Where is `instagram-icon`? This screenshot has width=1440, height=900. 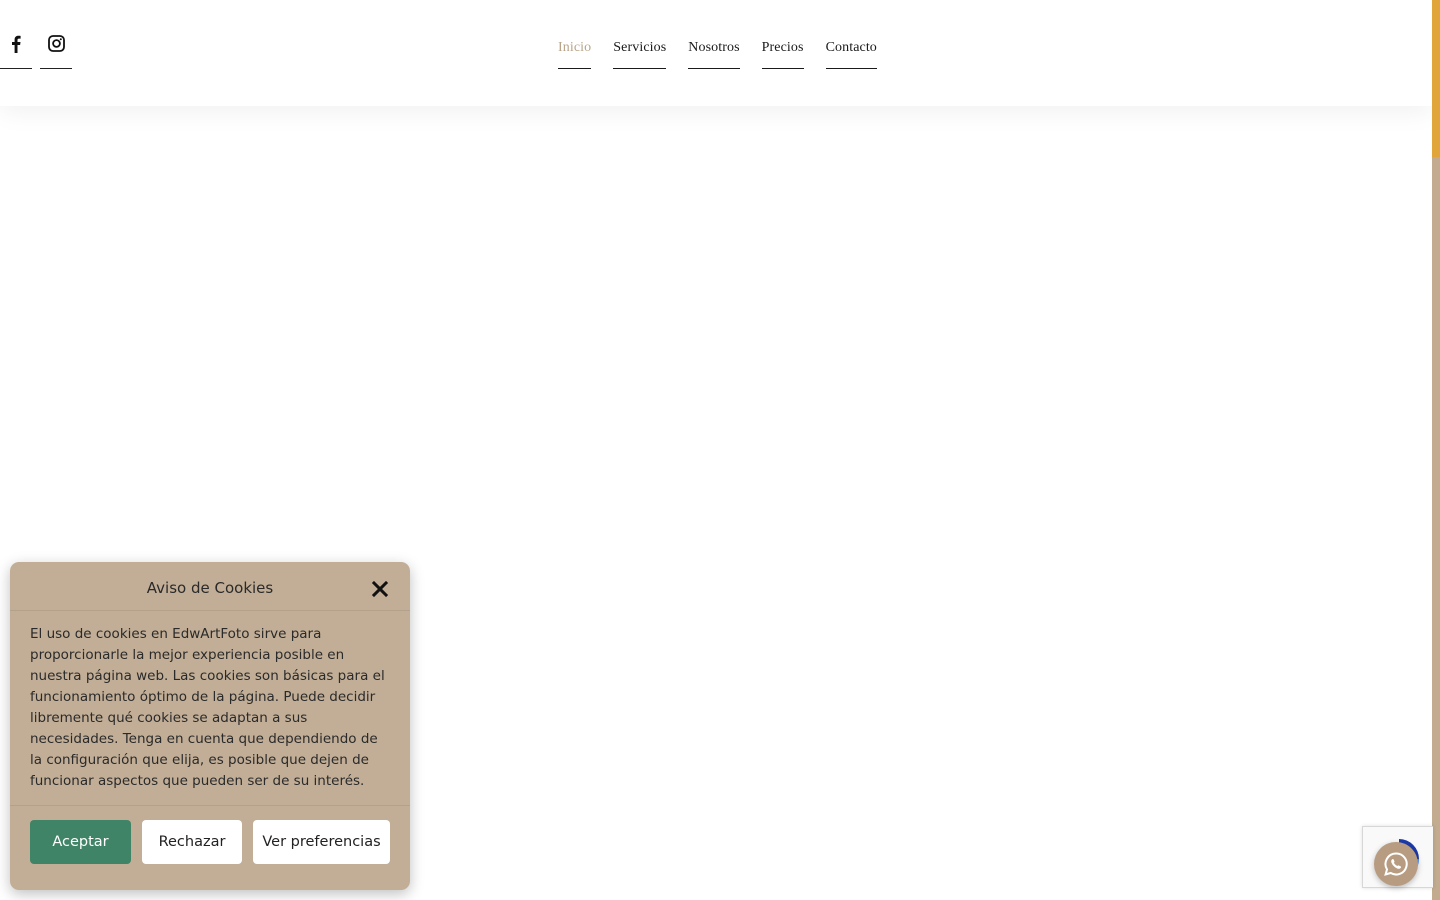 instagram-icon is located at coordinates (56, 43).